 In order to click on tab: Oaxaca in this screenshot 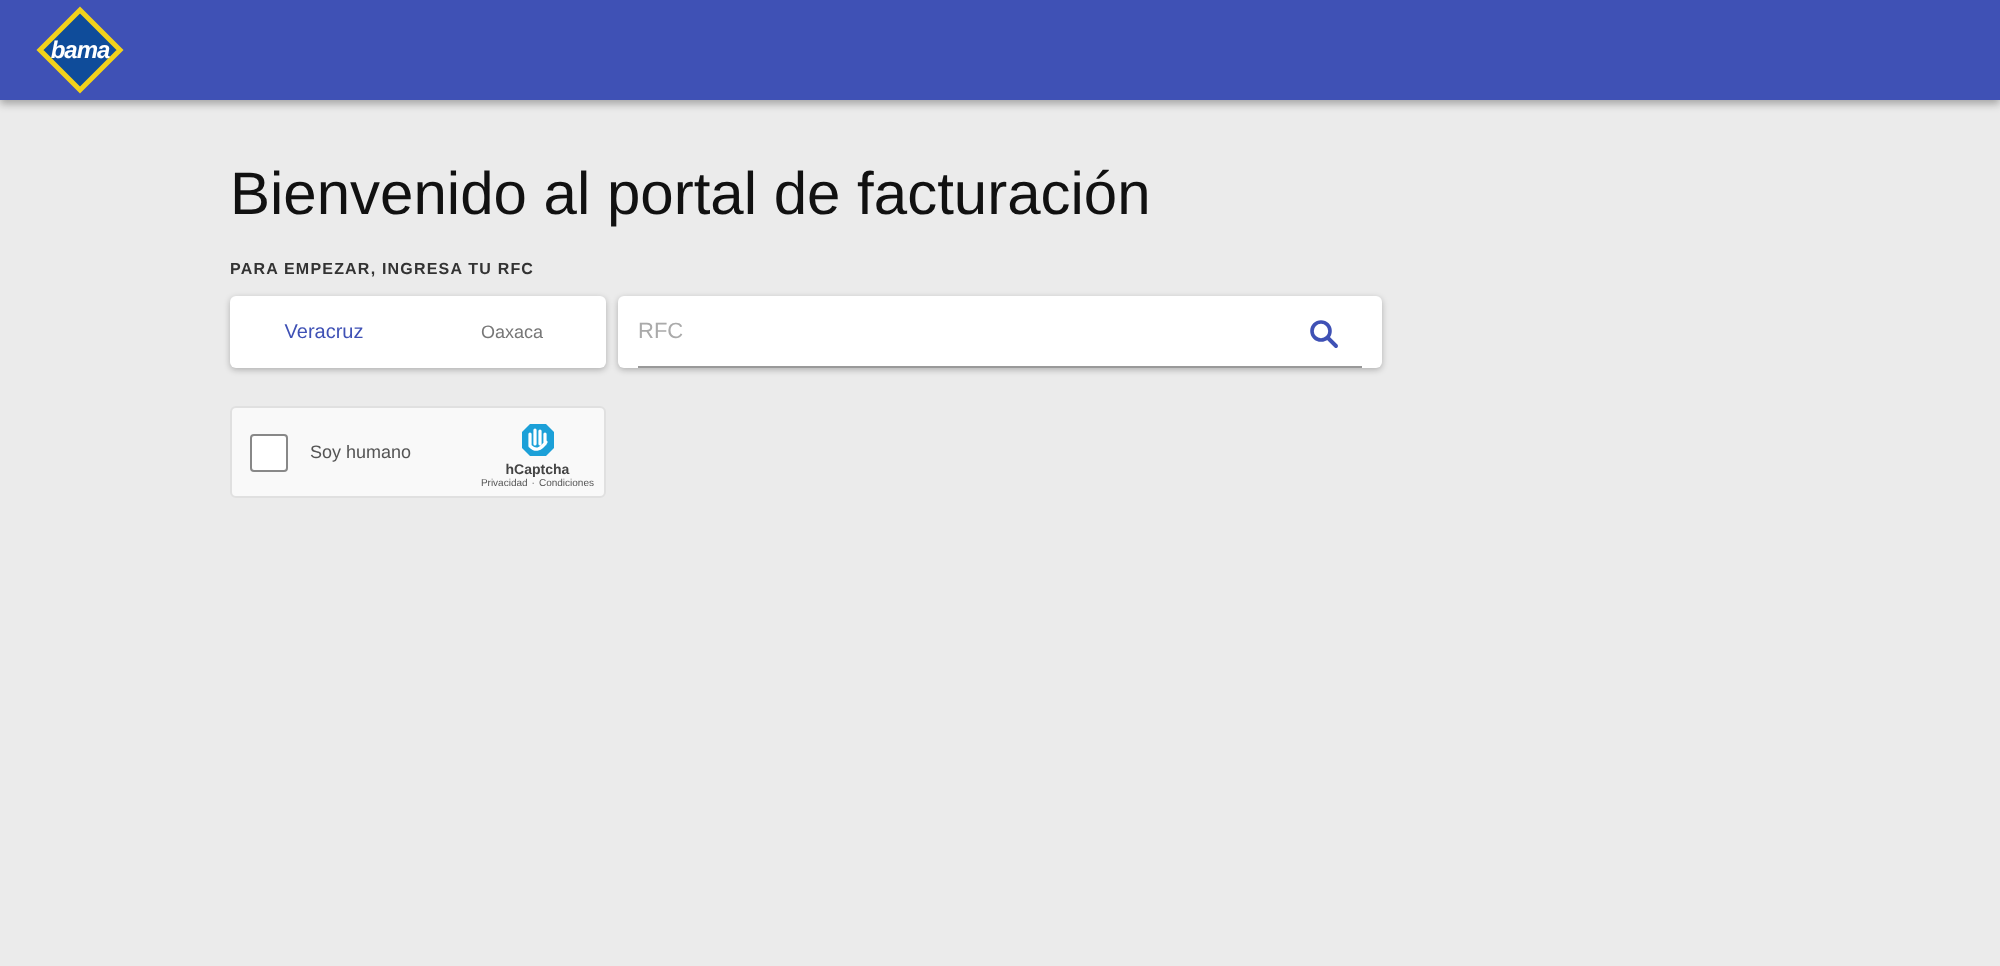, I will do `click(512, 332)`.